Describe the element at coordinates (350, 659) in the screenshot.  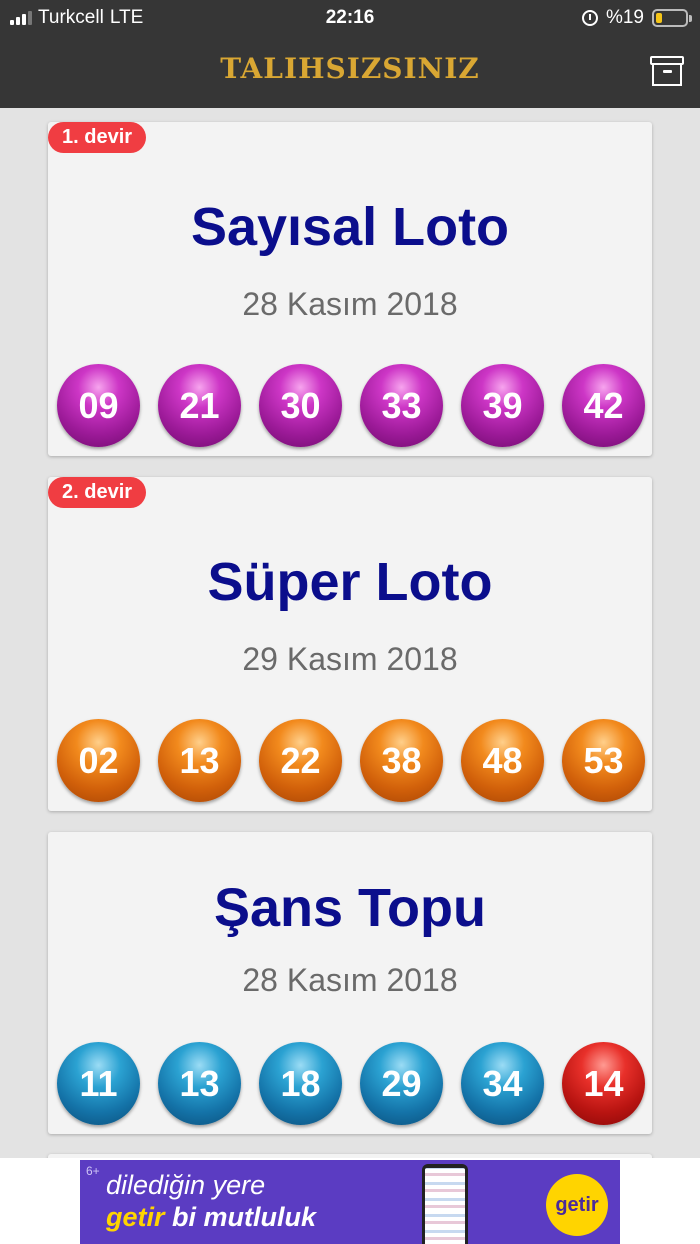
I see `draw-date: 29 Kasım 2018` at that location.